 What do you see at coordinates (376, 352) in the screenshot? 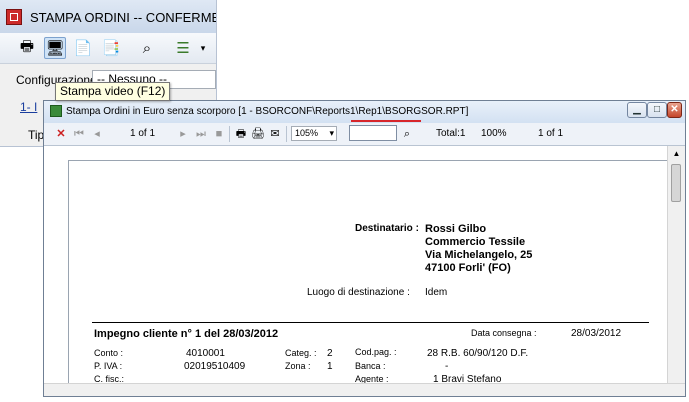
I see `codpag-label: Cod.pag. :` at bounding box center [376, 352].